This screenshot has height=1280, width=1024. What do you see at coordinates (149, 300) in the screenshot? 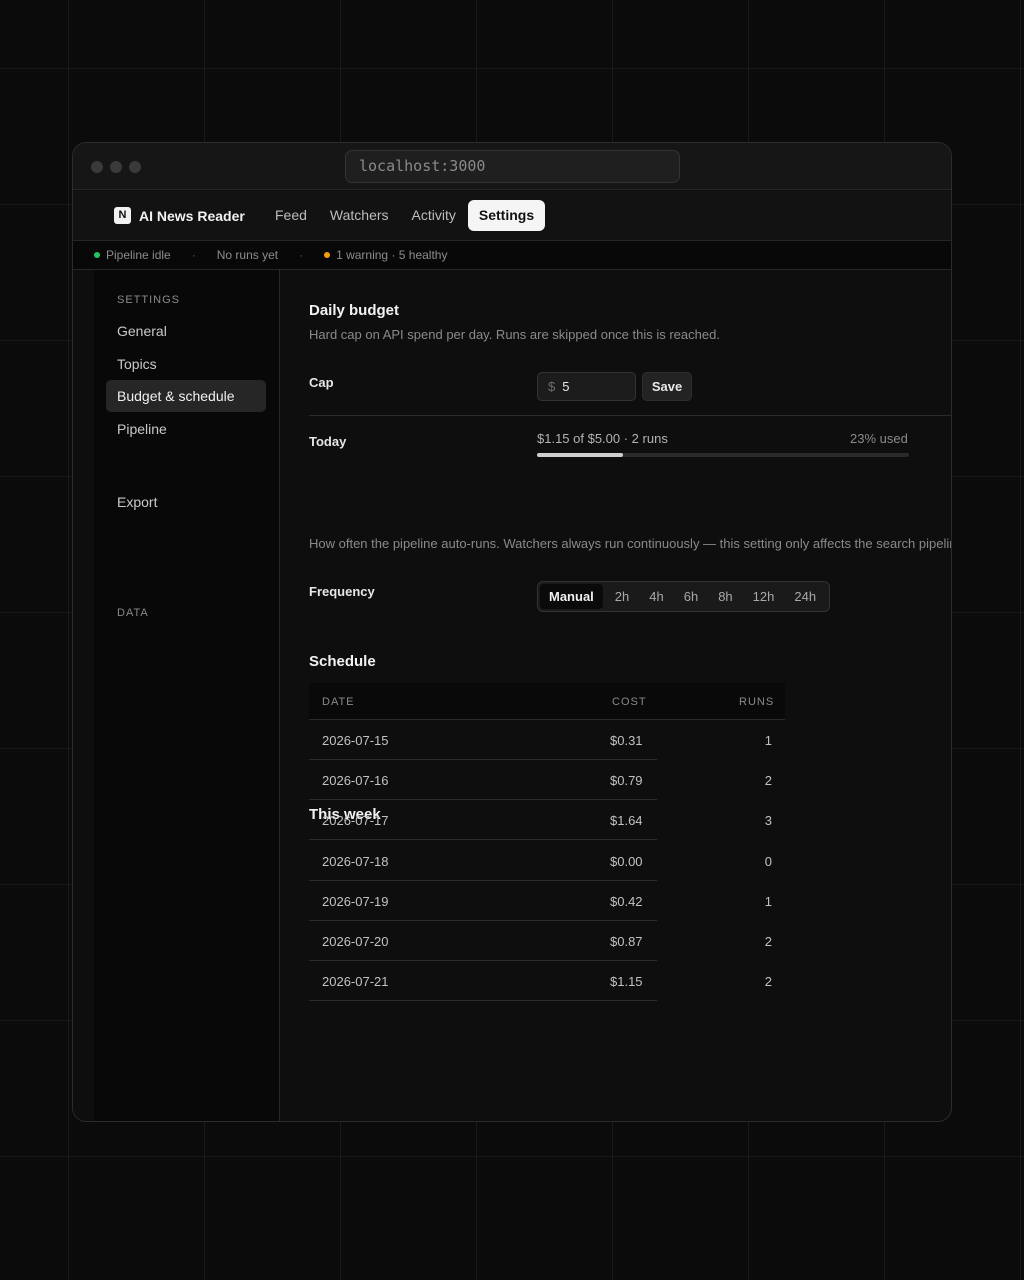
I see `sidebar-heading-settings: SETTINGS` at bounding box center [149, 300].